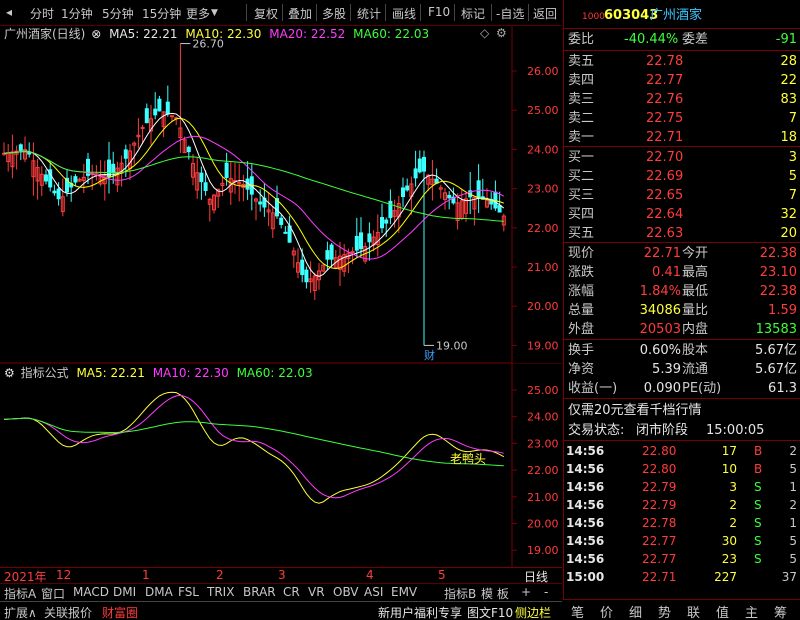 The width and height of the screenshot is (800, 620). What do you see at coordinates (118, 13) in the screenshot?
I see `period-5min: 5分钟` at bounding box center [118, 13].